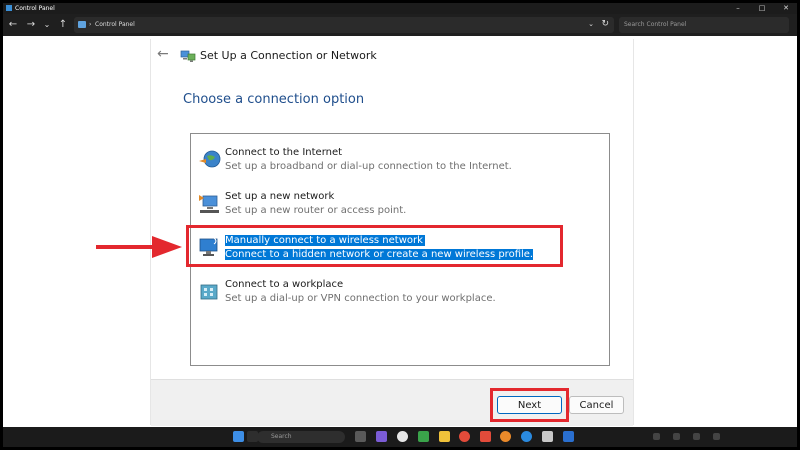 This screenshot has width=800, height=450. Describe the element at coordinates (676, 436) in the screenshot. I see `wifi-icon` at that location.